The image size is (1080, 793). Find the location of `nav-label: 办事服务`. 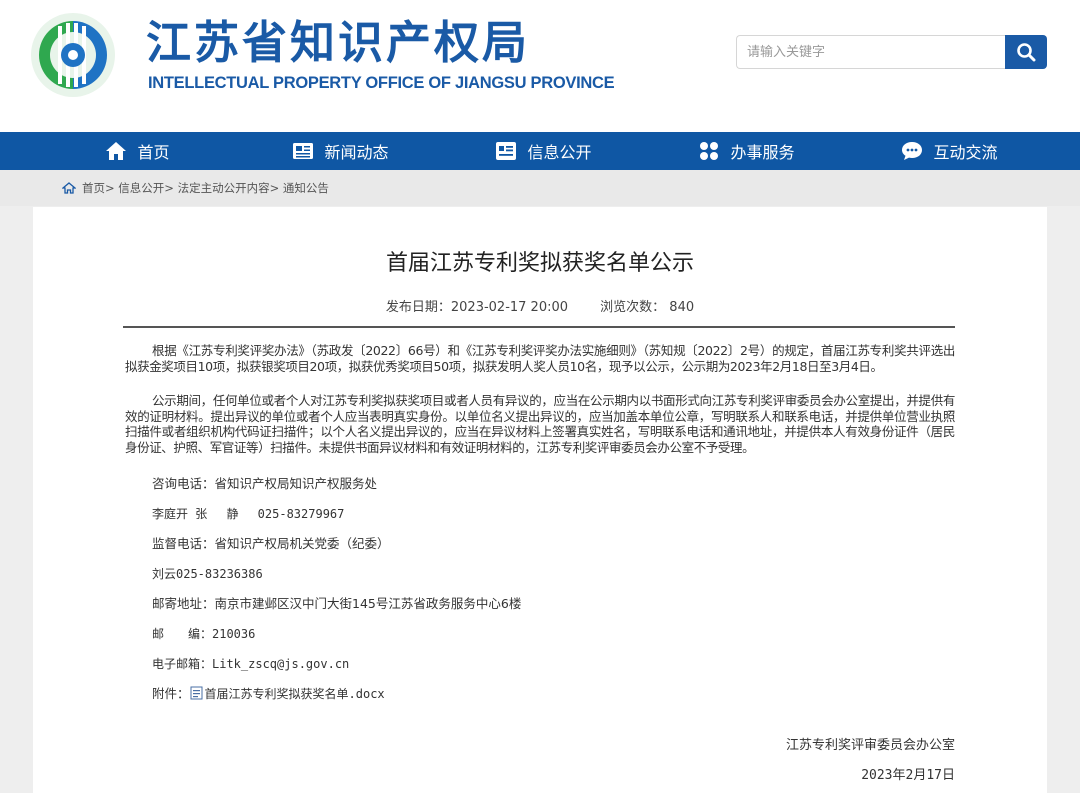

nav-label: 办事服务 is located at coordinates (762, 152).